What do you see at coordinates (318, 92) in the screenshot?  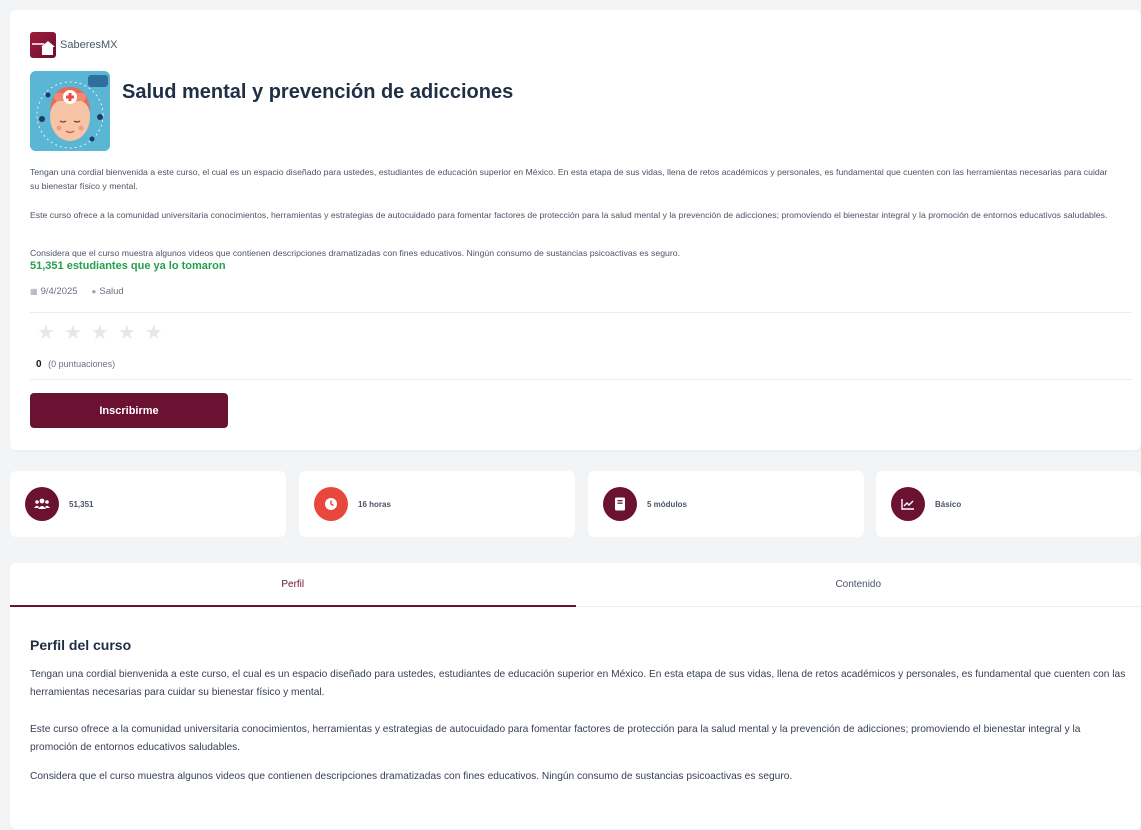 I see `course-title: Salud mental y prevención de adicciones` at bounding box center [318, 92].